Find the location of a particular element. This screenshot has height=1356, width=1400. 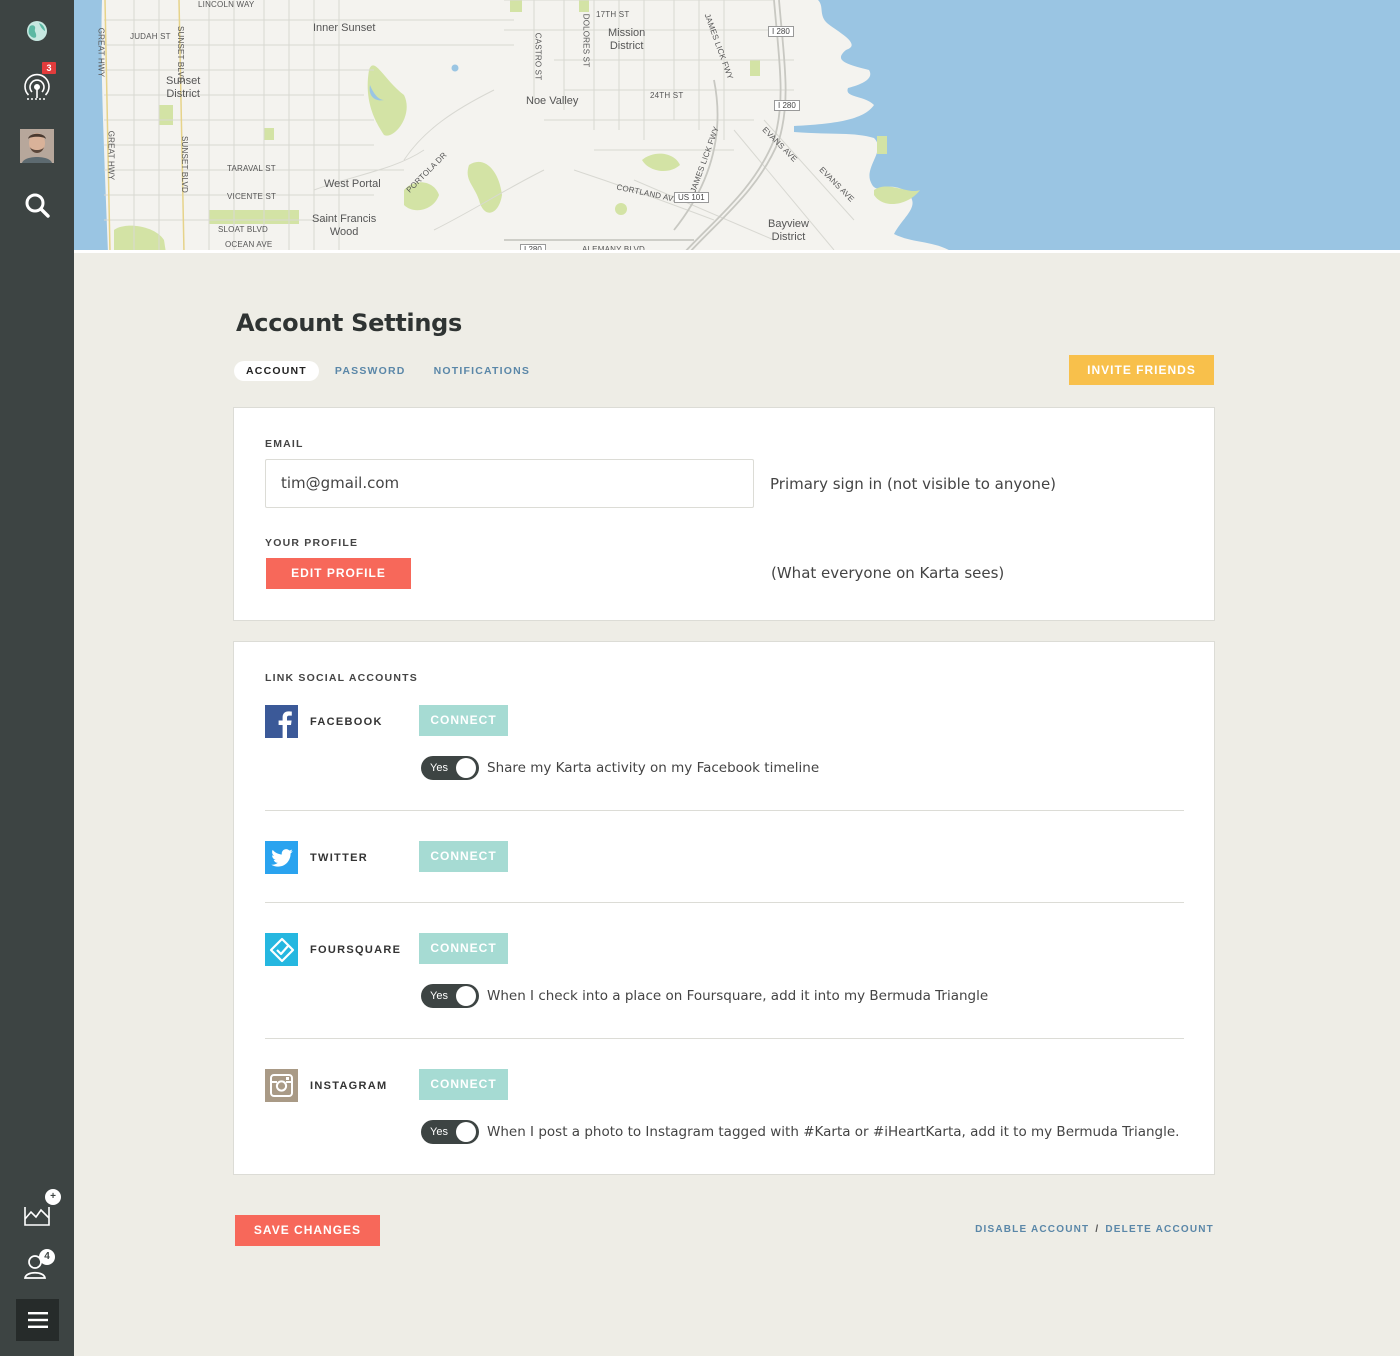

map-street-label: VICENTE ST is located at coordinates (252, 196).